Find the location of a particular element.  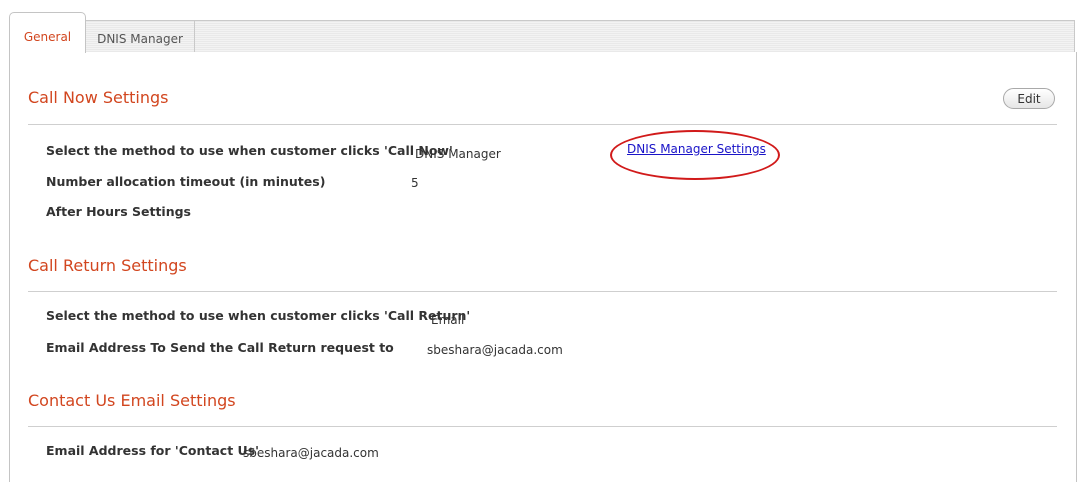

contact-us-email-value: sbeshara@jacada.com is located at coordinates (311, 453).